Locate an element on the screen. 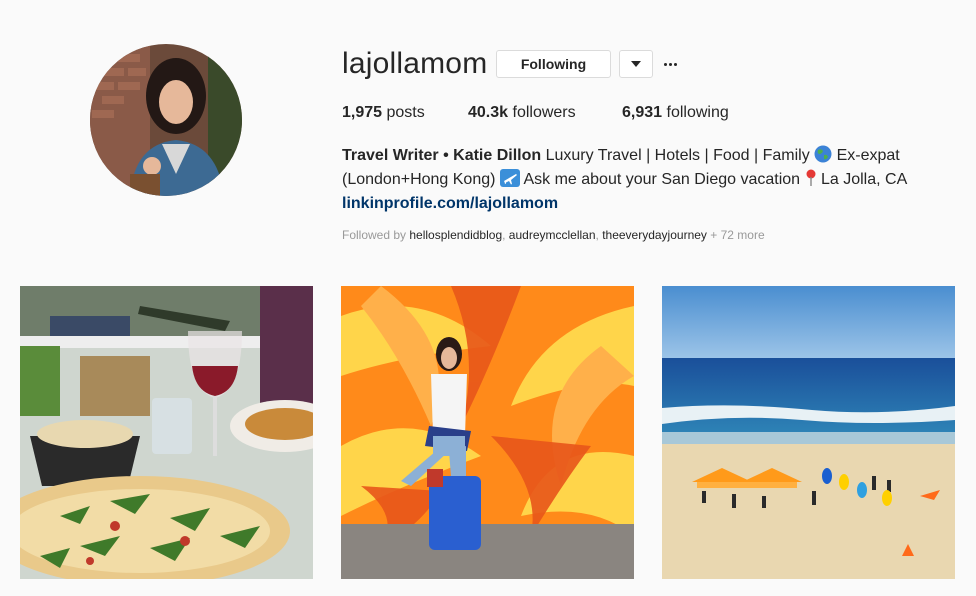 The width and height of the screenshot is (976, 596). profile-avatar is located at coordinates (166, 120).